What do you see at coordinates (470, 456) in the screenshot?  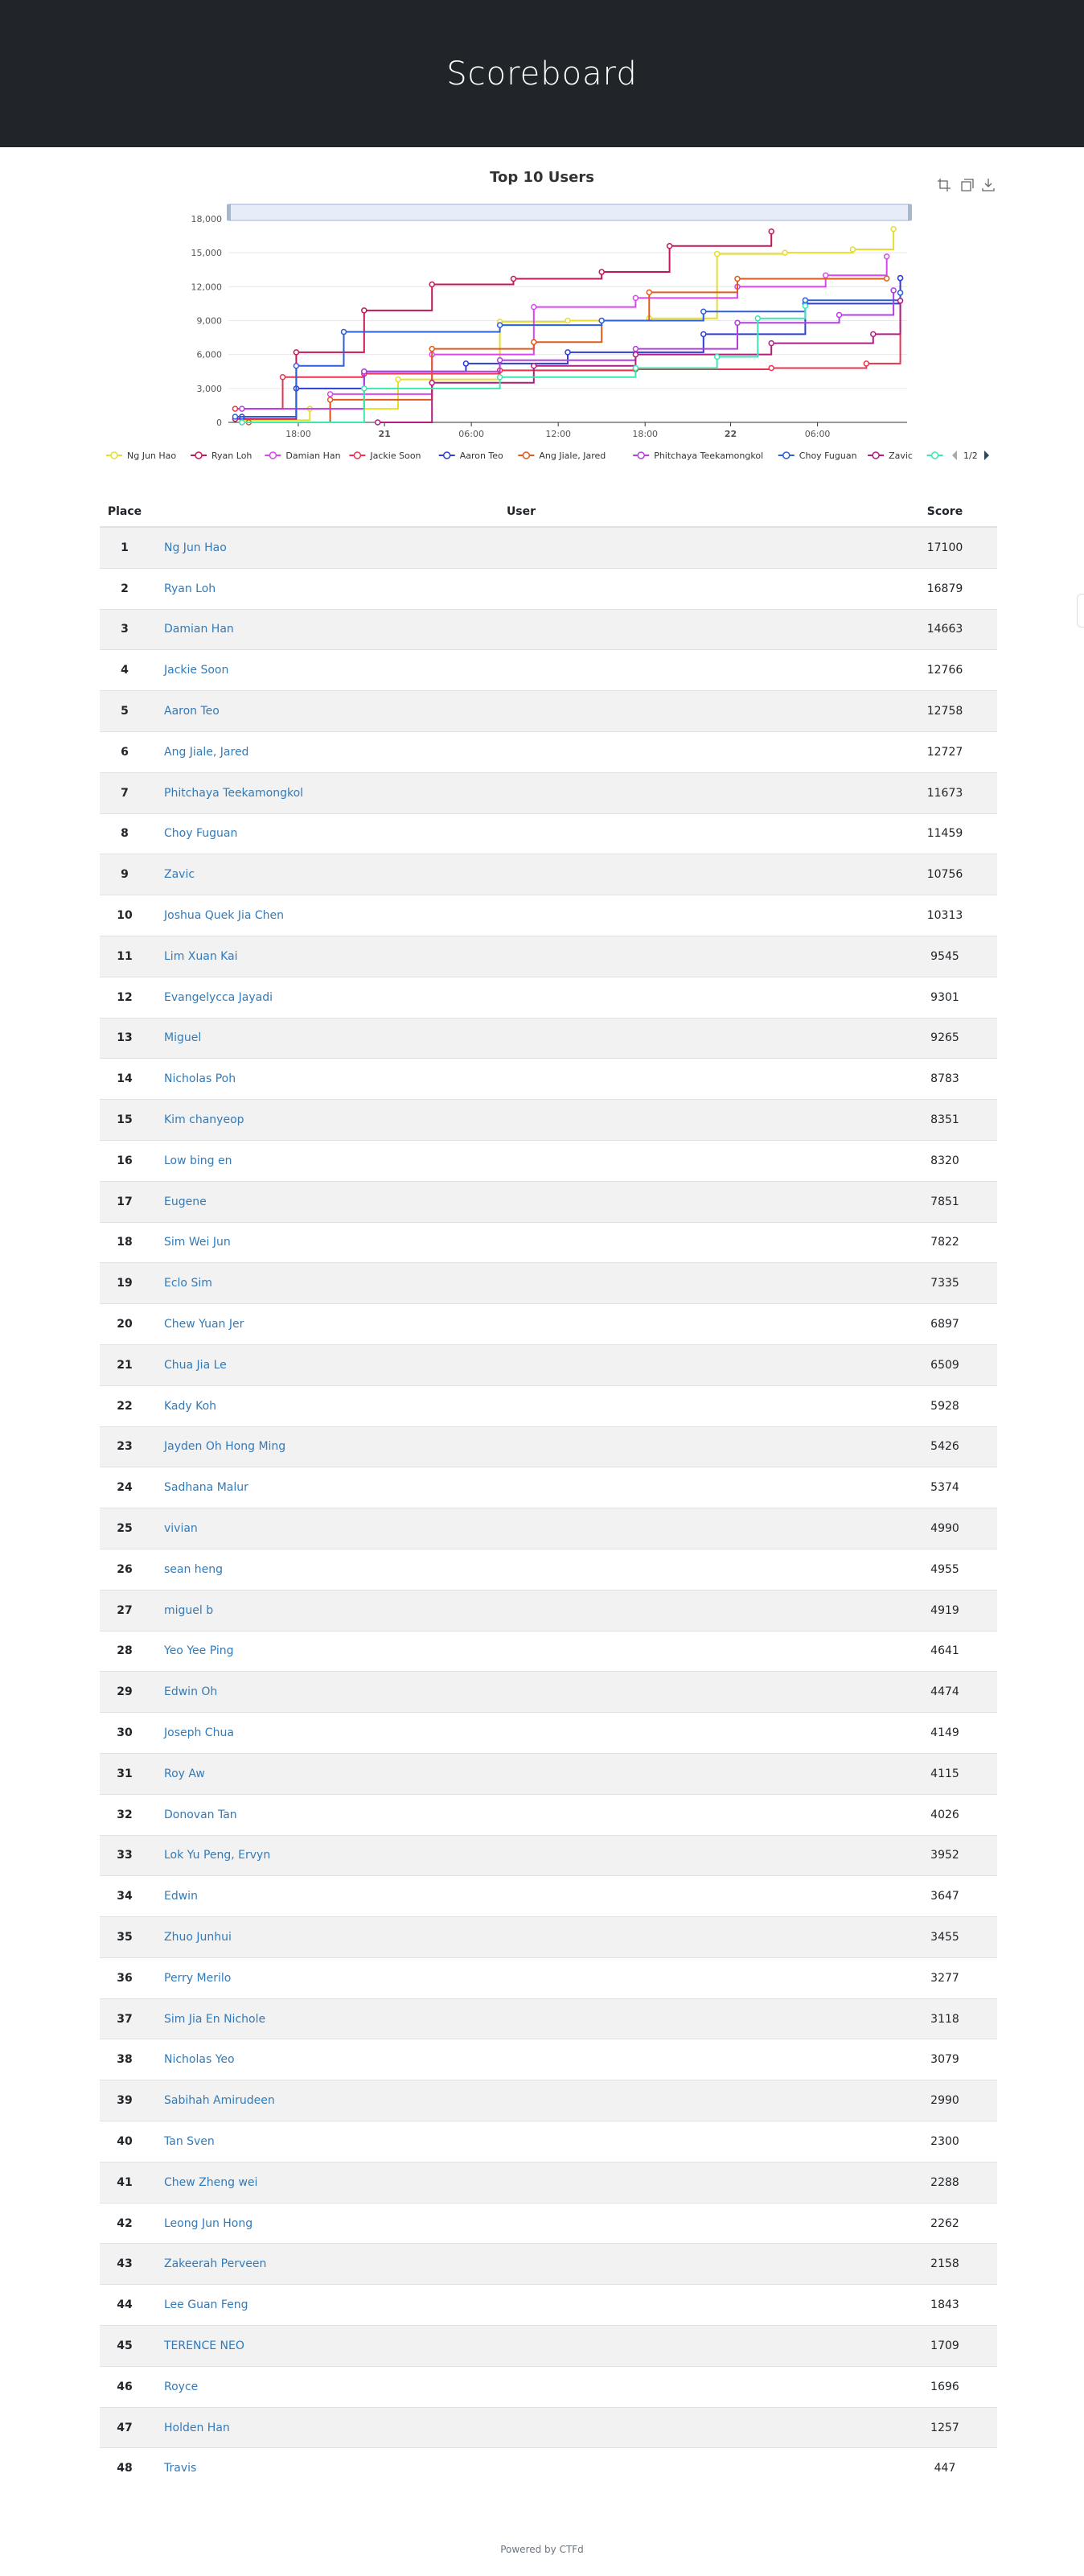 I see `legend-item: Aaron Teo` at bounding box center [470, 456].